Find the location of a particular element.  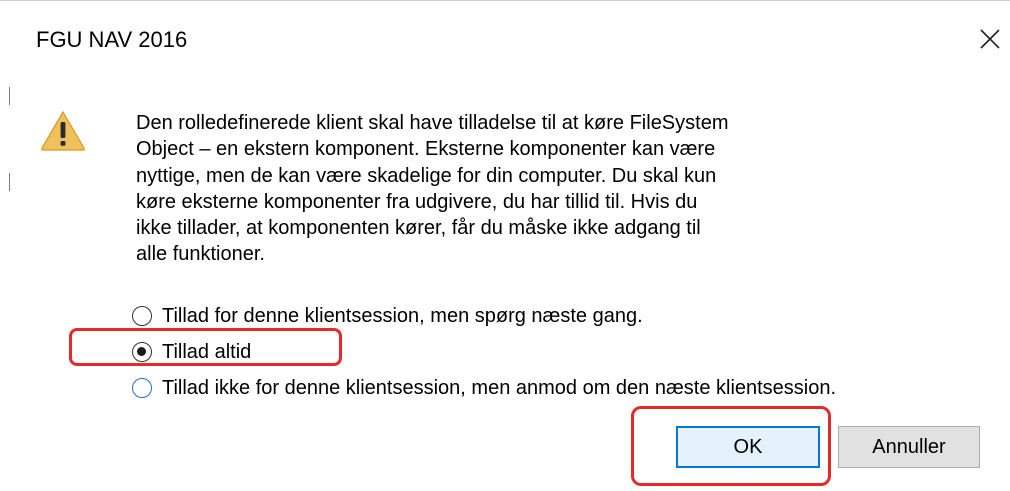

warning-icon is located at coordinates (63, 130).